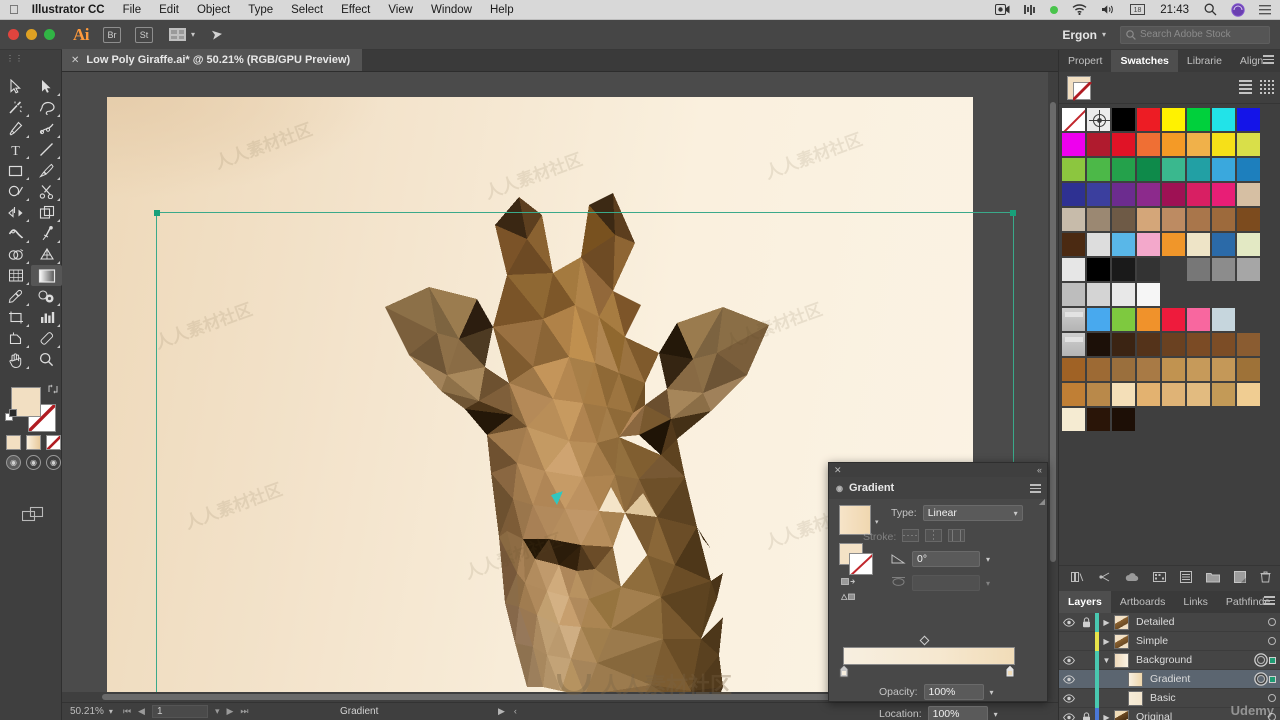 The width and height of the screenshot is (1280, 720). I want to click on swatches-grid, so click(1169, 268).